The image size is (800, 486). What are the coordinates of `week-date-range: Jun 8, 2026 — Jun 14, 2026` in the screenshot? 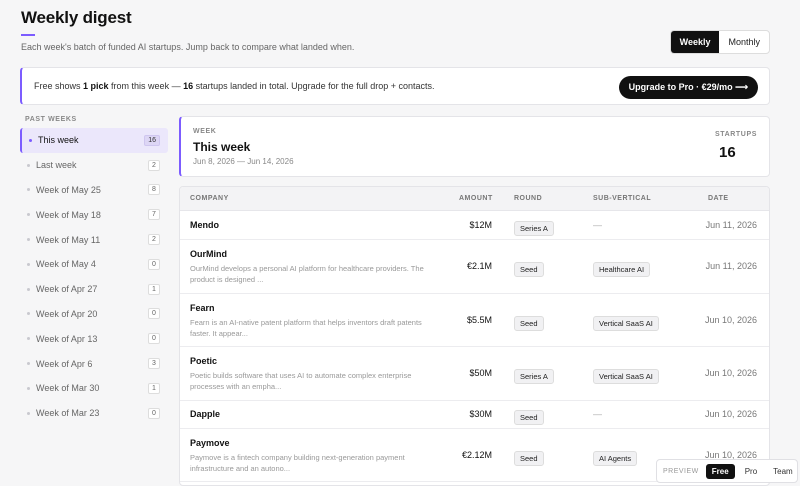 It's located at (243, 161).